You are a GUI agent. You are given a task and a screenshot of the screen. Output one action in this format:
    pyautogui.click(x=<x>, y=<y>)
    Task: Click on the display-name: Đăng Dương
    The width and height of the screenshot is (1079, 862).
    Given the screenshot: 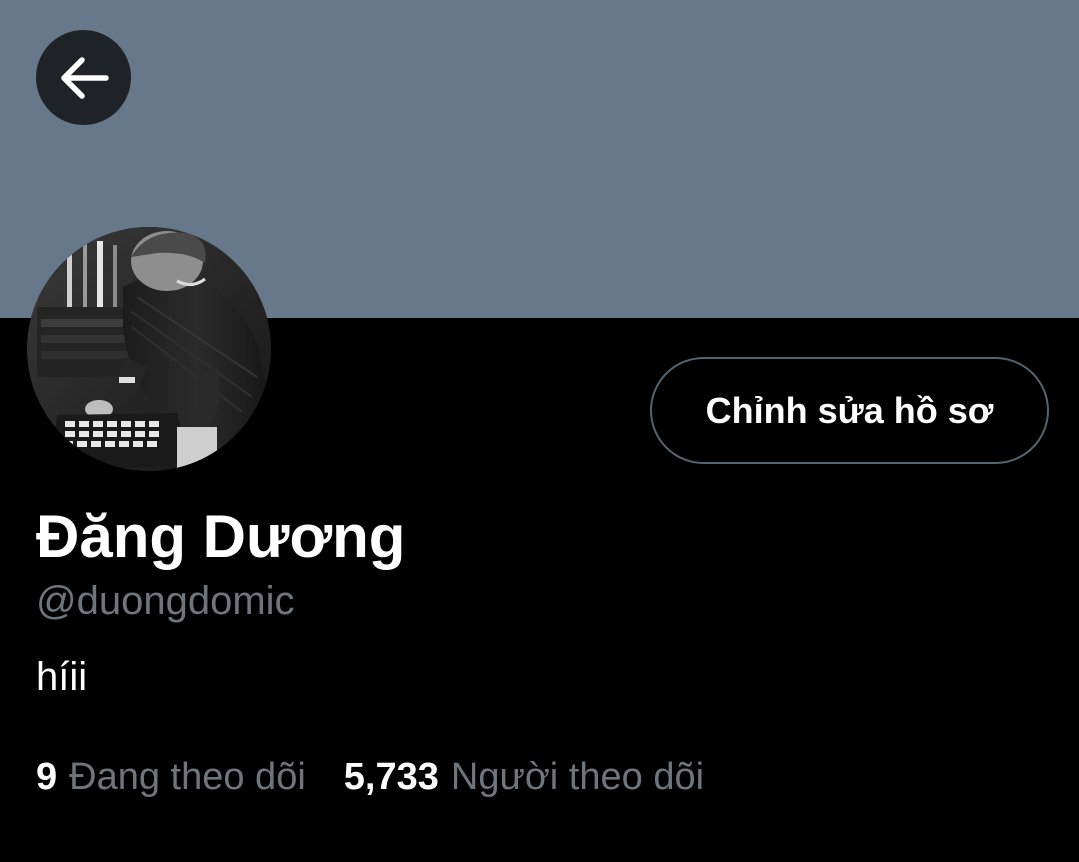 What is the action you would take?
    pyautogui.click(x=221, y=536)
    